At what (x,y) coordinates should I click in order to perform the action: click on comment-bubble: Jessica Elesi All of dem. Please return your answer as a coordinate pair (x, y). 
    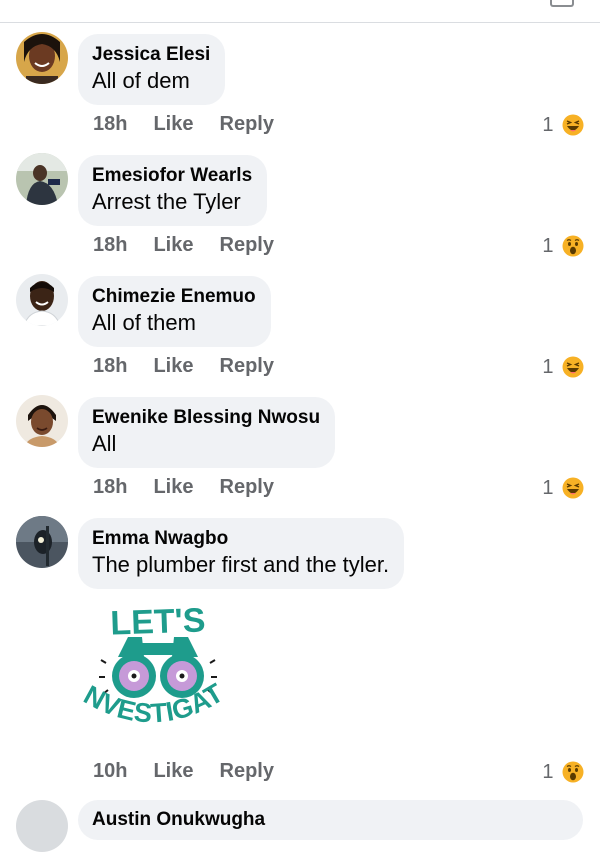
    Looking at the image, I should click on (152, 69).